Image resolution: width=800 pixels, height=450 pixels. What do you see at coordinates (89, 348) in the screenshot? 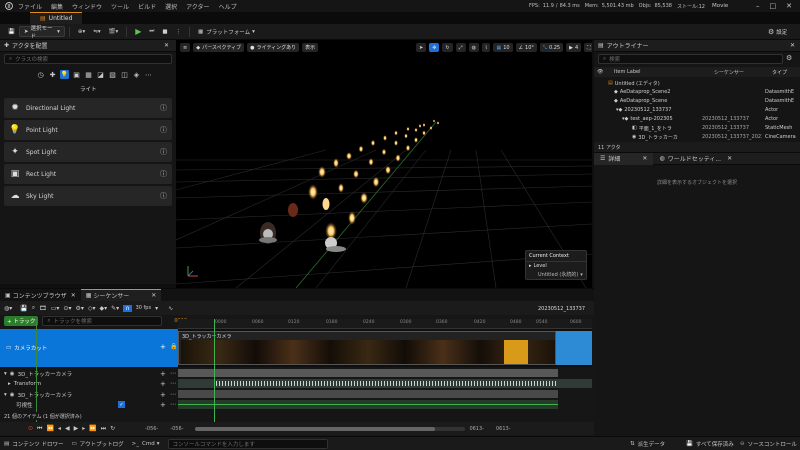
I see `track-camera-cuts: ▭ カメラカット + 🔒` at bounding box center [89, 348].